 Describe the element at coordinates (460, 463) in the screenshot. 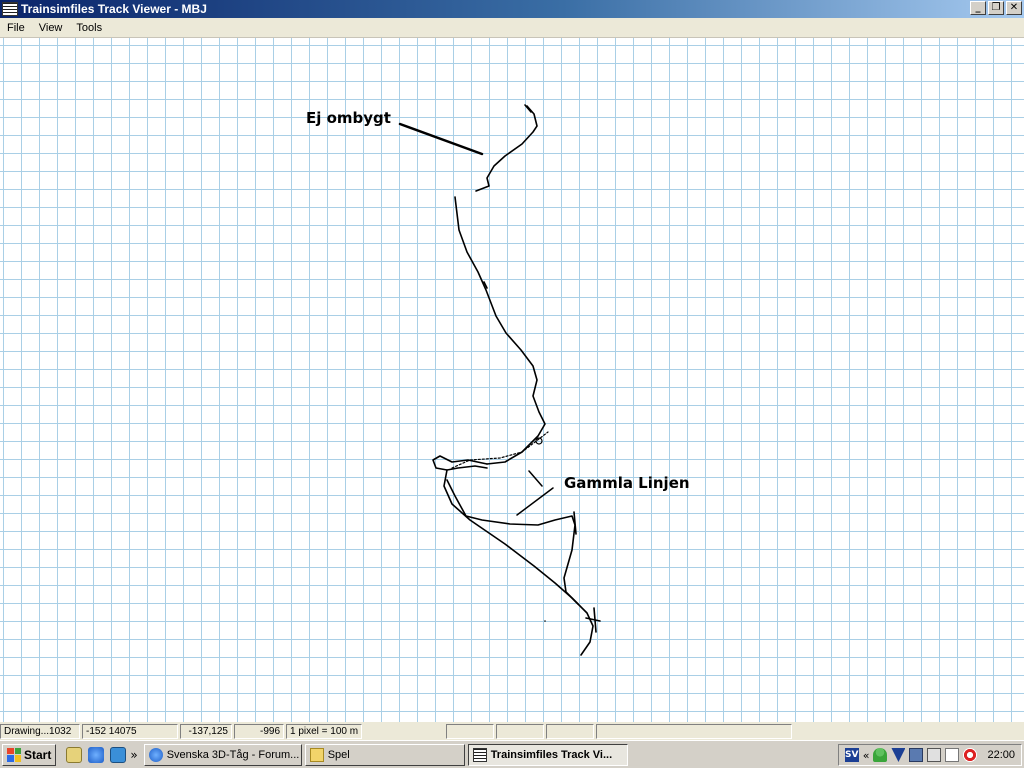

I see `track-loop` at that location.